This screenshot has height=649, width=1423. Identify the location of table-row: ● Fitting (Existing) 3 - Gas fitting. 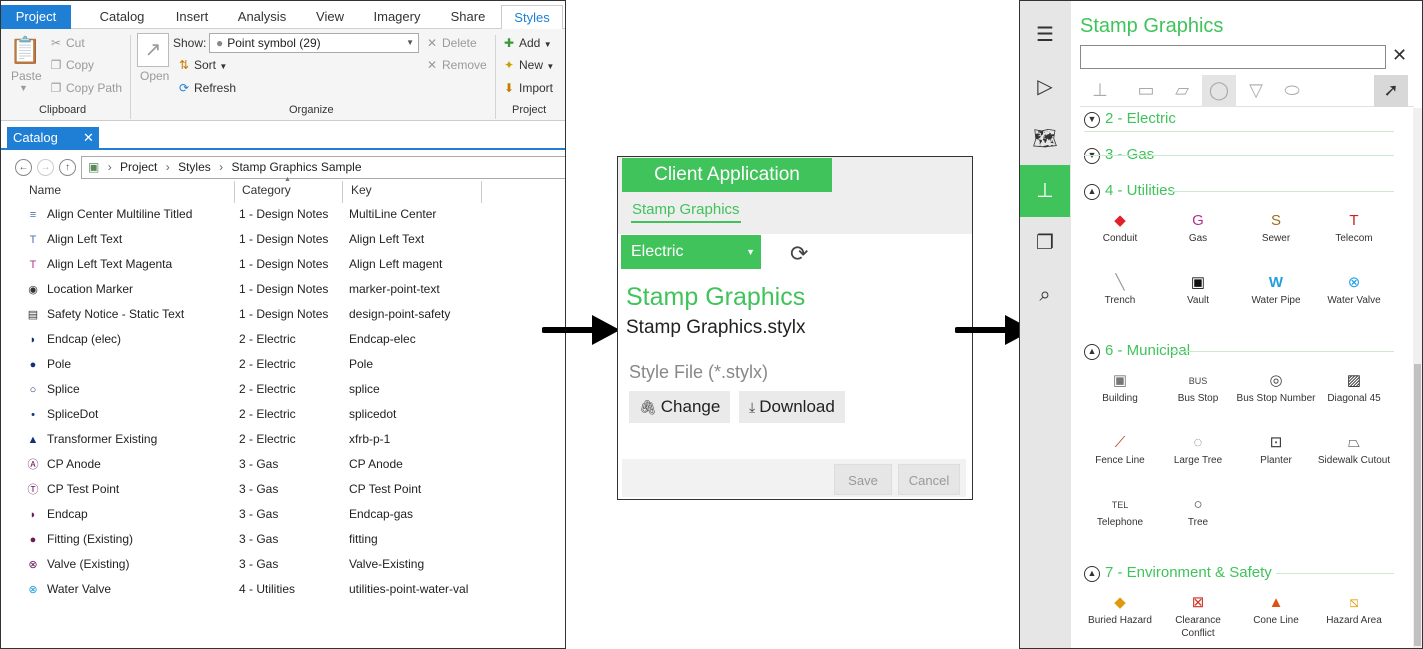
(283, 539).